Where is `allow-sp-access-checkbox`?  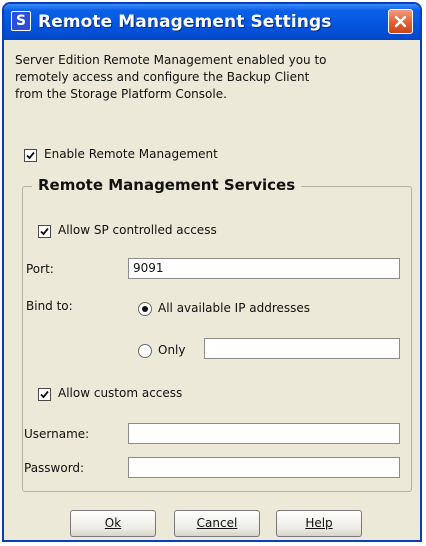 allow-sp-access-checkbox is located at coordinates (44, 231).